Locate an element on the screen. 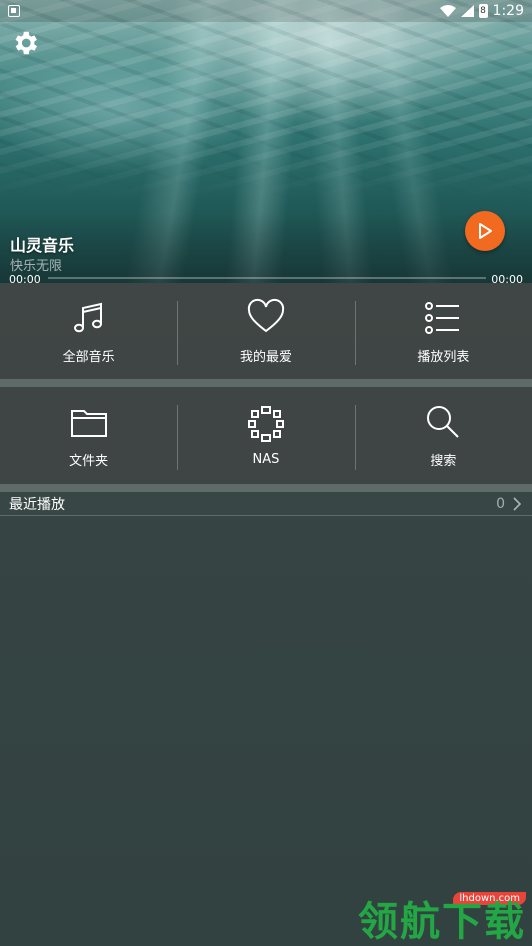 Image resolution: width=532 pixels, height=946 pixels. playlist-icon is located at coordinates (442, 317).